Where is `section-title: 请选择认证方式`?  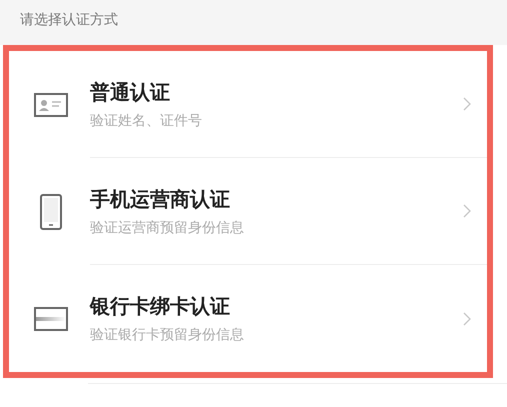 section-title: 请选择认证方式 is located at coordinates (69, 19).